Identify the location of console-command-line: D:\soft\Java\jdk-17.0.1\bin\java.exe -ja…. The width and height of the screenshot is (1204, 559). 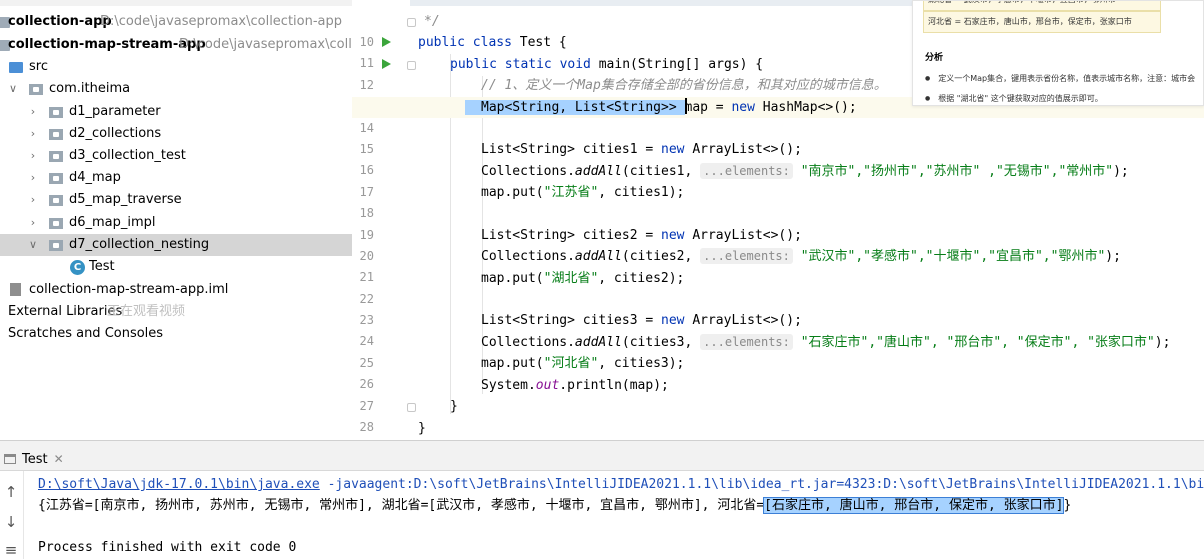
(621, 484).